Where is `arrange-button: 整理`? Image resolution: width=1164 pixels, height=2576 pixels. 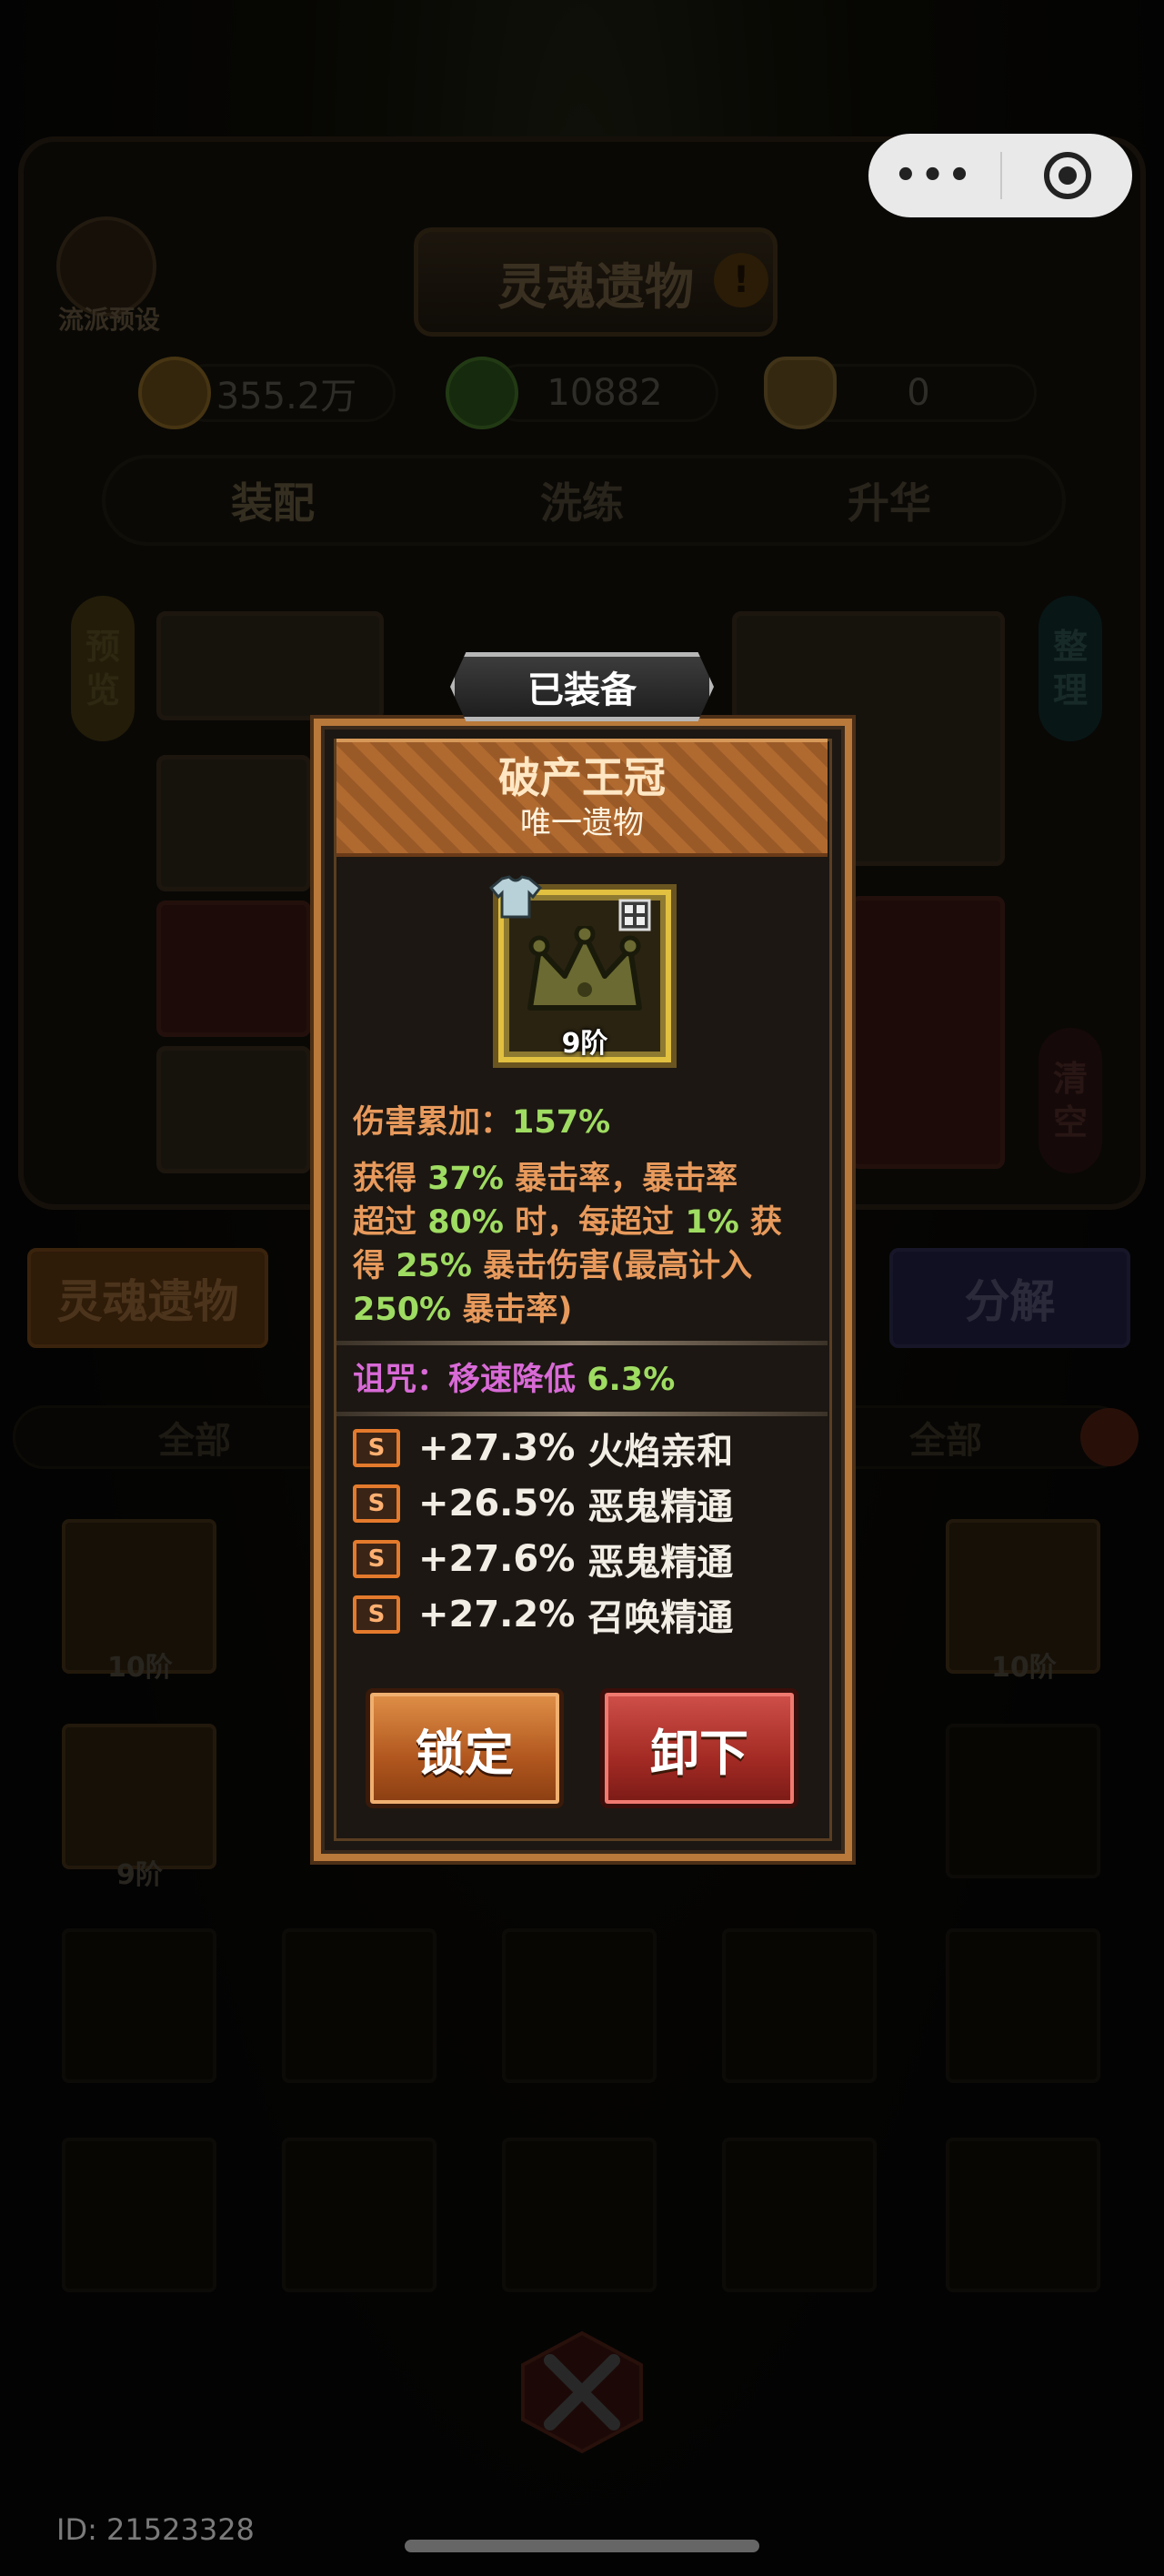
arrange-button: 整理 is located at coordinates (1070, 668).